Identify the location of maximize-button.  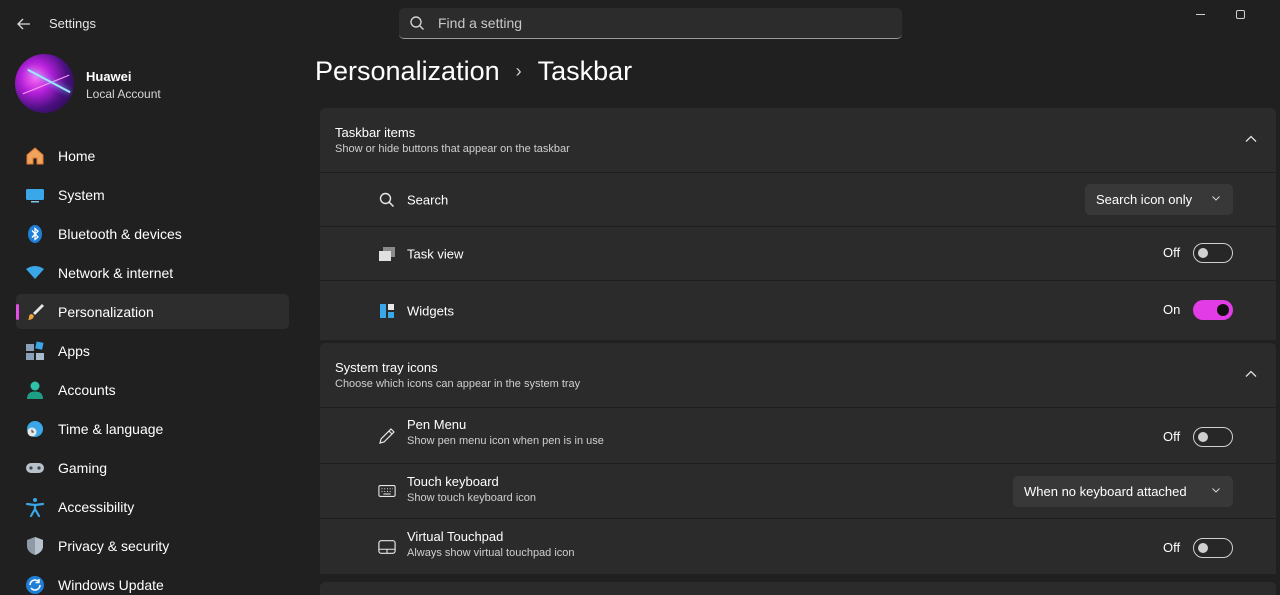
(1240, 14).